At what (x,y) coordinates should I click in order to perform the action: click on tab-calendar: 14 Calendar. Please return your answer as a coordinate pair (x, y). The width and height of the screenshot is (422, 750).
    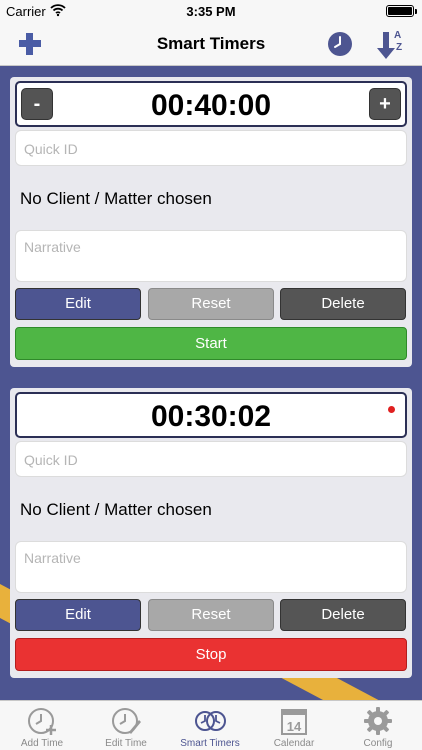
    Looking at the image, I should click on (294, 725).